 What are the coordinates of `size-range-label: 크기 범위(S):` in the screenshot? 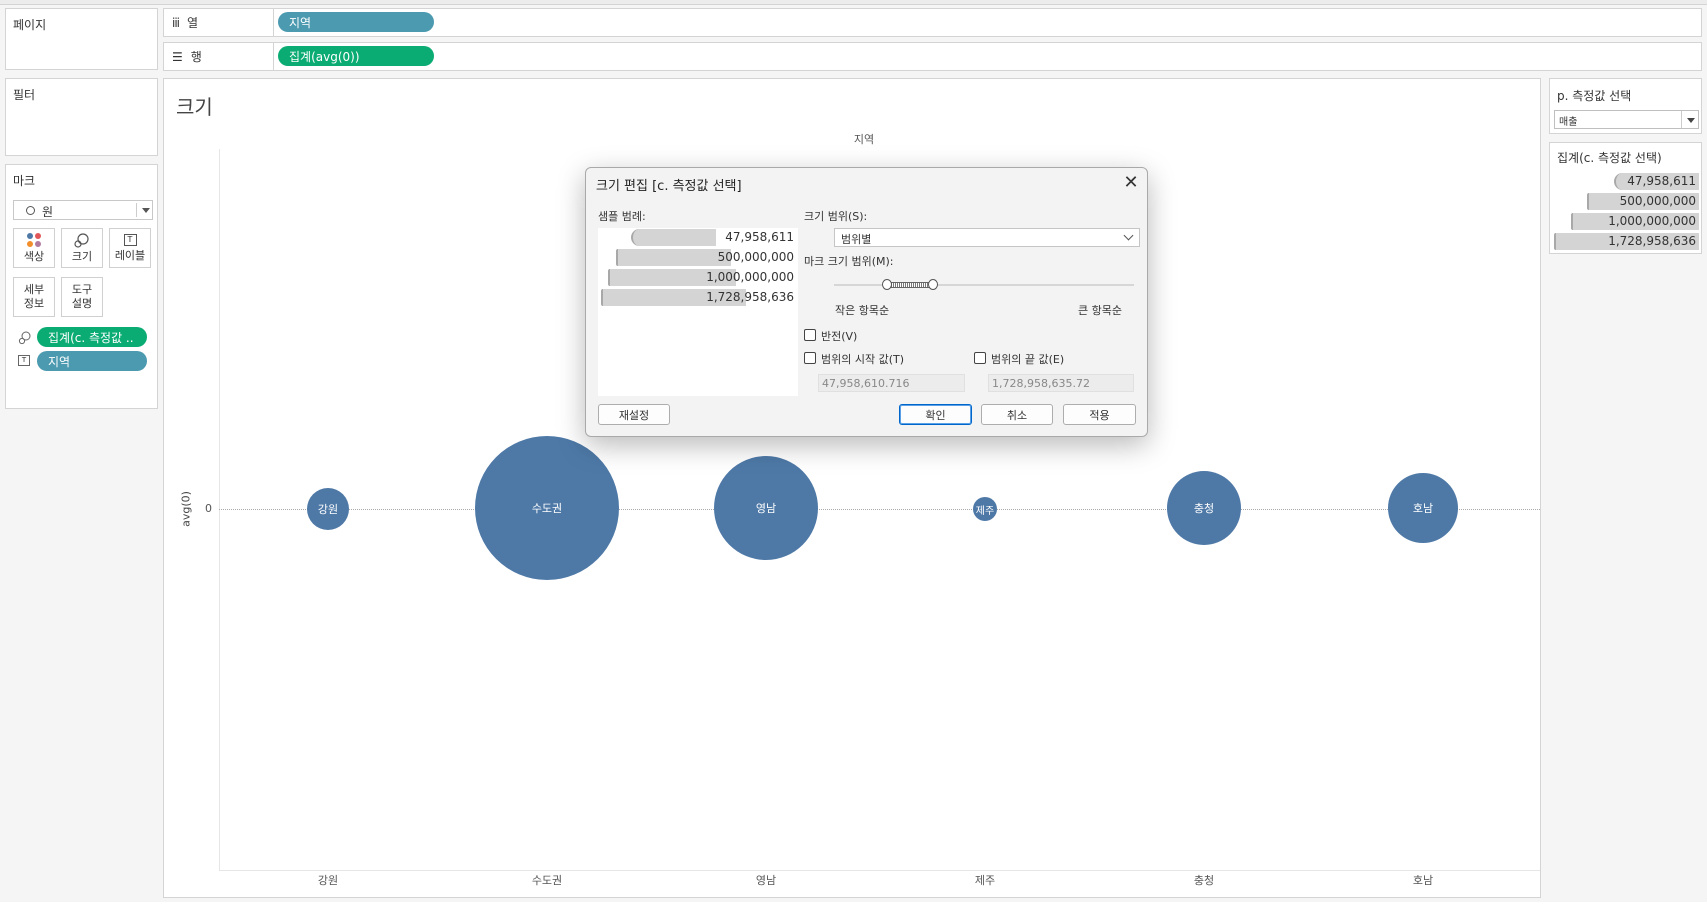 It's located at (836, 216).